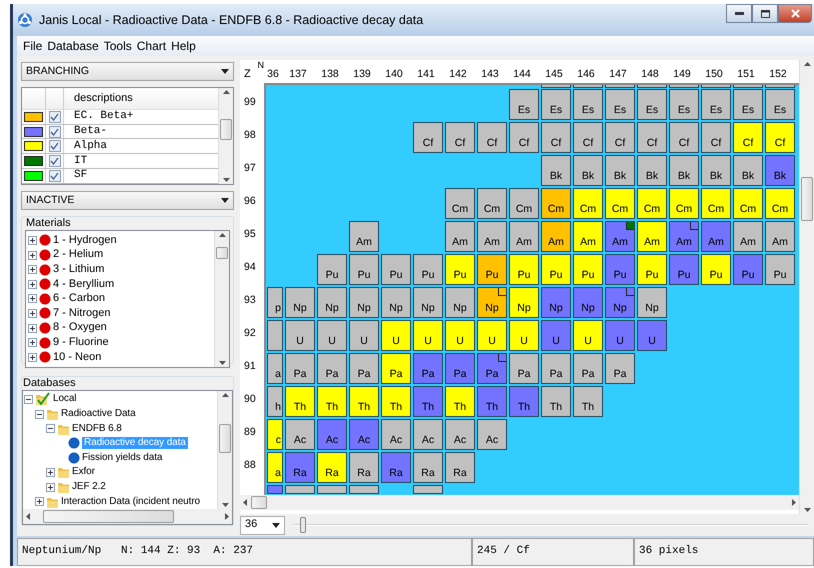  I want to click on scroll-right-icon, so click(227, 516).